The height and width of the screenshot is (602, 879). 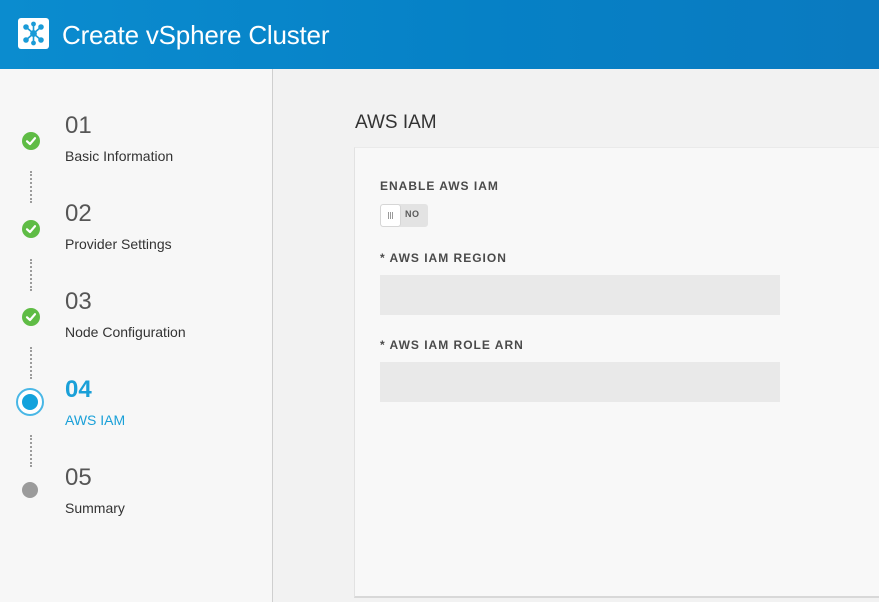 I want to click on step-label: AWS IAM, so click(x=95, y=420).